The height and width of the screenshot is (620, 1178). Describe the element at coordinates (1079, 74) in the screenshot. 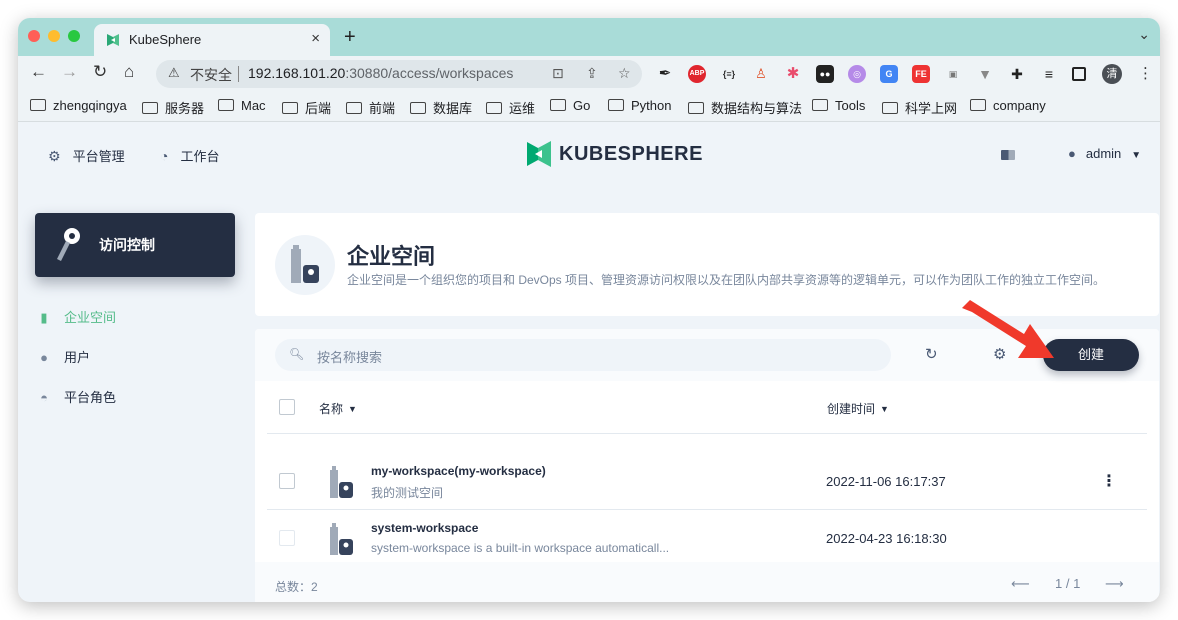

I see `side-panel-icon` at that location.